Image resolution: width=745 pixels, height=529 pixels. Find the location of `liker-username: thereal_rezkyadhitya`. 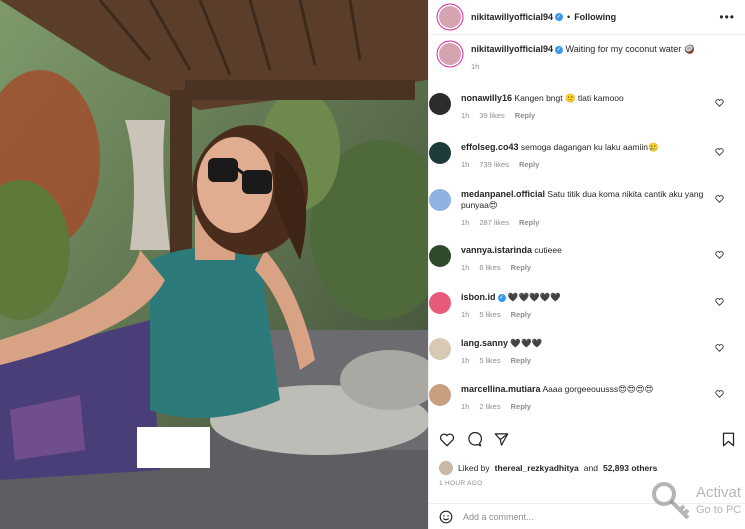

liker-username: thereal_rezkyadhitya is located at coordinates (537, 468).